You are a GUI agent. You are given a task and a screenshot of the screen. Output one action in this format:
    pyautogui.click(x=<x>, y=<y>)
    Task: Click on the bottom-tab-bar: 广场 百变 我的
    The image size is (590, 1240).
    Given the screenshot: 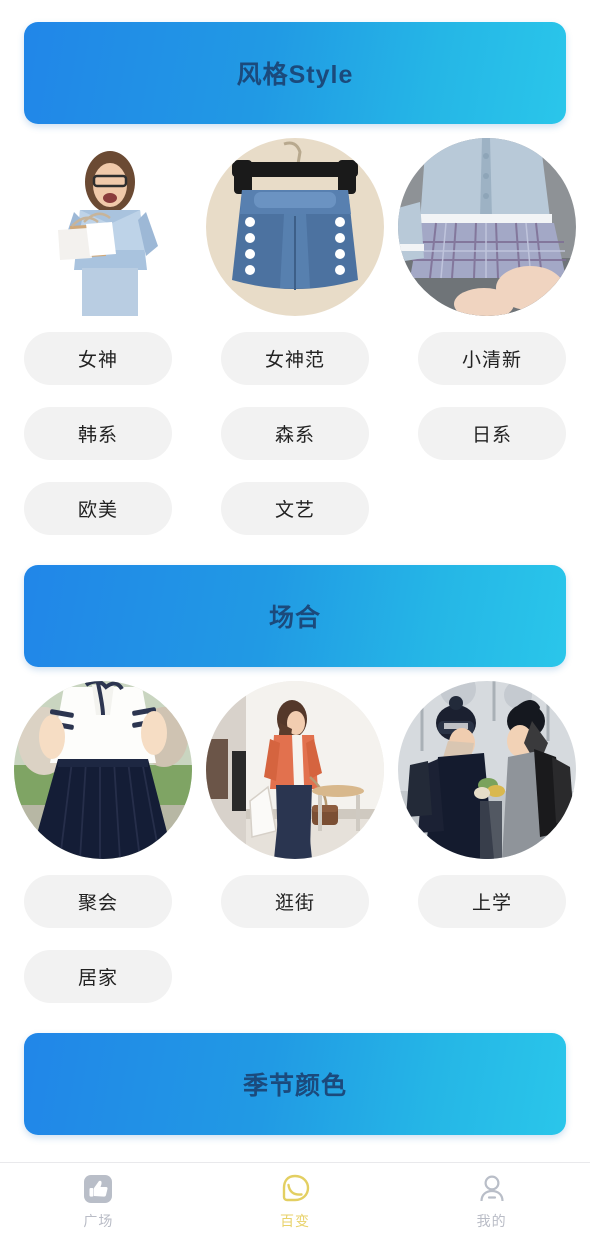 What is the action you would take?
    pyautogui.click(x=295, y=1201)
    